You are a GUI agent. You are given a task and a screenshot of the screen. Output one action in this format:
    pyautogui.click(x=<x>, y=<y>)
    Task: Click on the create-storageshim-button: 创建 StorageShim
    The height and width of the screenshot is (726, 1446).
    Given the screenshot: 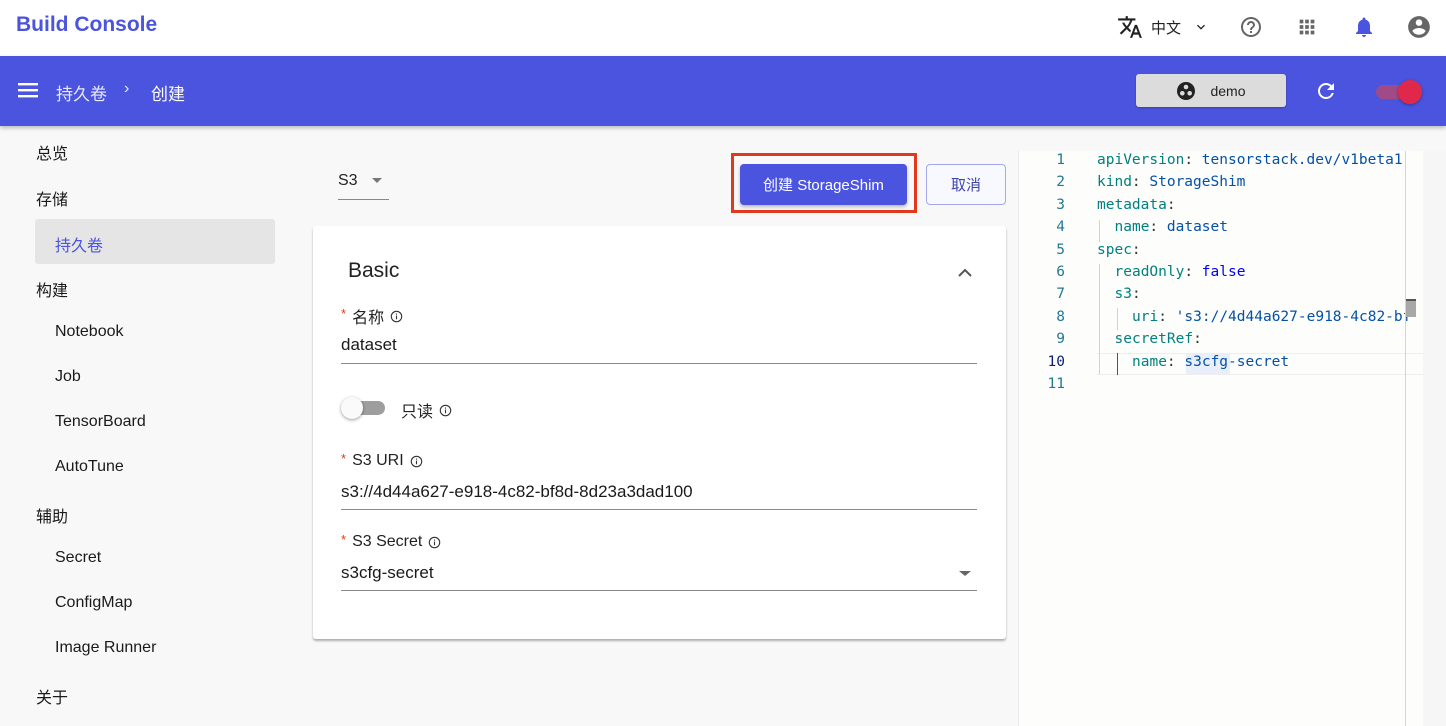 What is the action you would take?
    pyautogui.click(x=823, y=184)
    